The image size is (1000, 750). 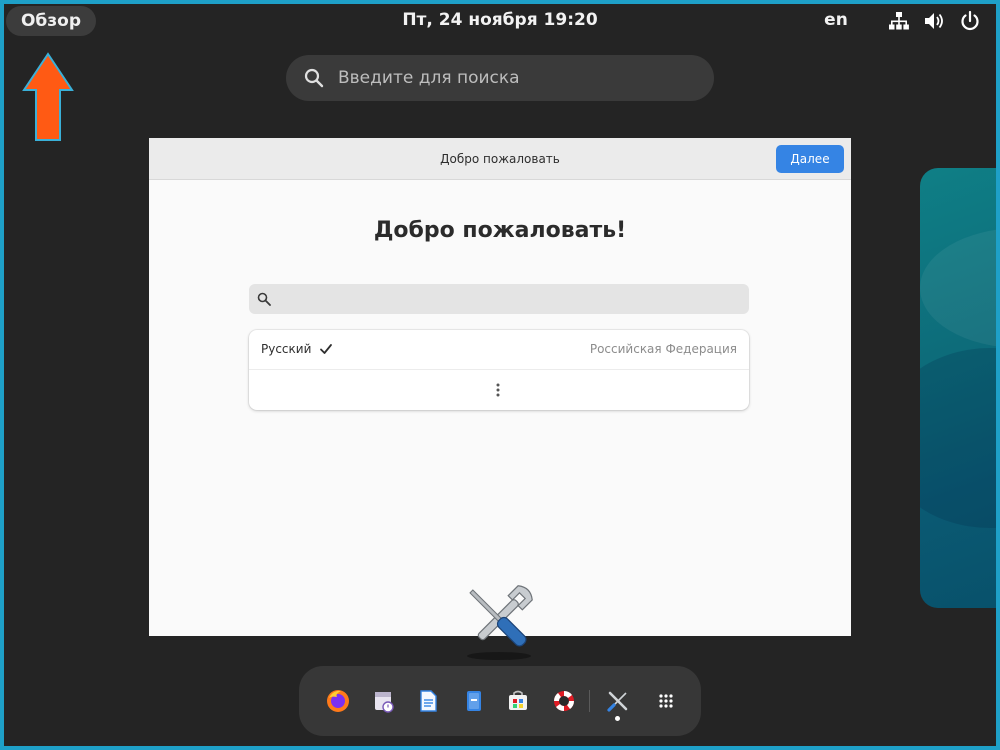 I want to click on search-input, so click(x=518, y=78).